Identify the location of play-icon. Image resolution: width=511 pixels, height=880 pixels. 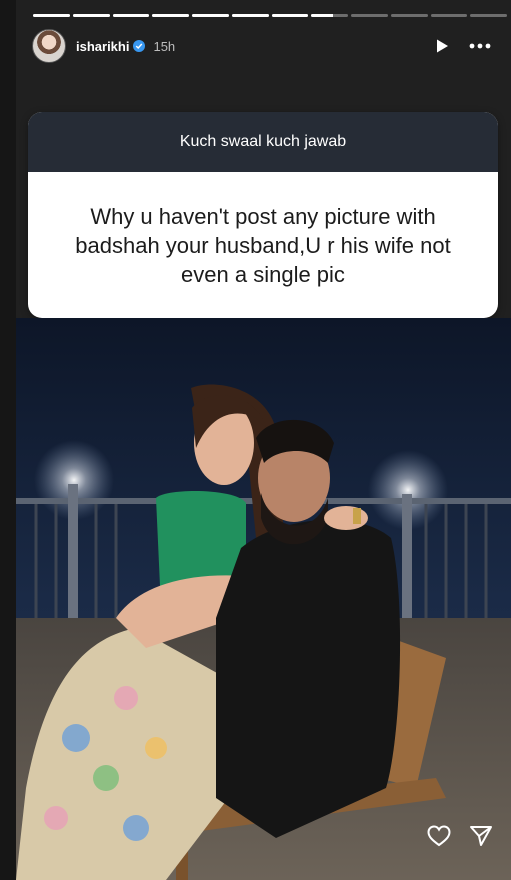
(442, 46).